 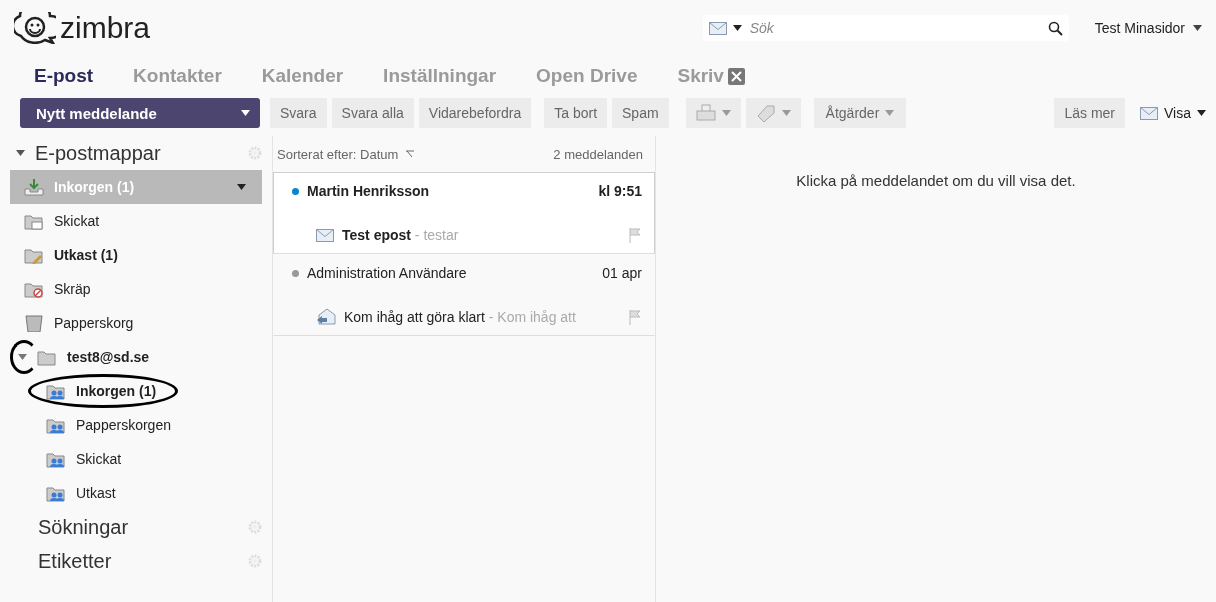 What do you see at coordinates (464, 213) in the screenshot?
I see `message-item: Martin Henriksson kl 9:51 Test epost - testar` at bounding box center [464, 213].